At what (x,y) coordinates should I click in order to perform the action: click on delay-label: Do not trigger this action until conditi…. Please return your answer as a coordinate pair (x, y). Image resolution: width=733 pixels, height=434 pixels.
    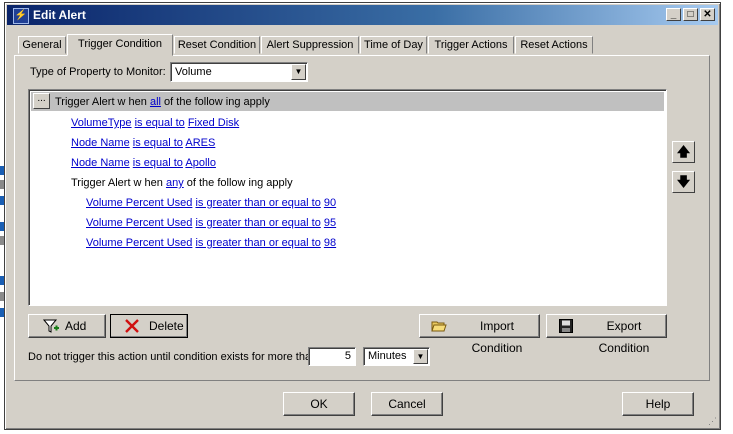
    Looking at the image, I should click on (173, 357).